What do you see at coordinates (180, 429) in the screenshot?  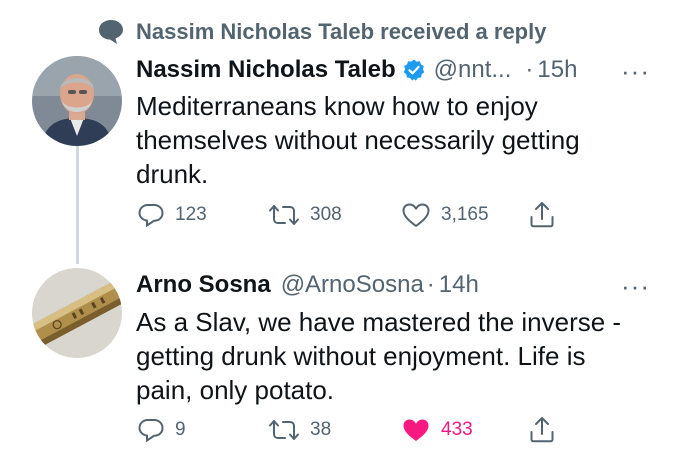 I see `reply-count: 9` at bounding box center [180, 429].